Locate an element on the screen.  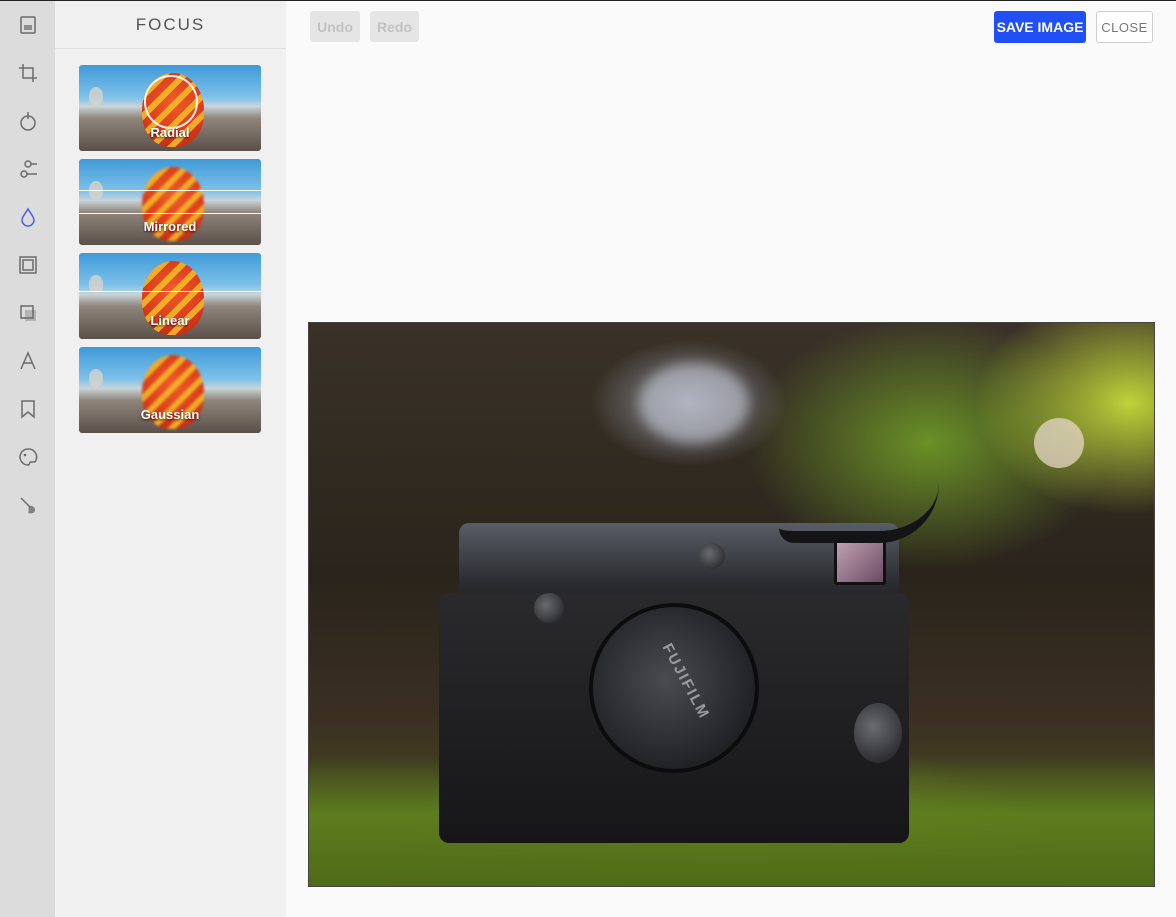
rail-brush is located at coordinates (27, 505).